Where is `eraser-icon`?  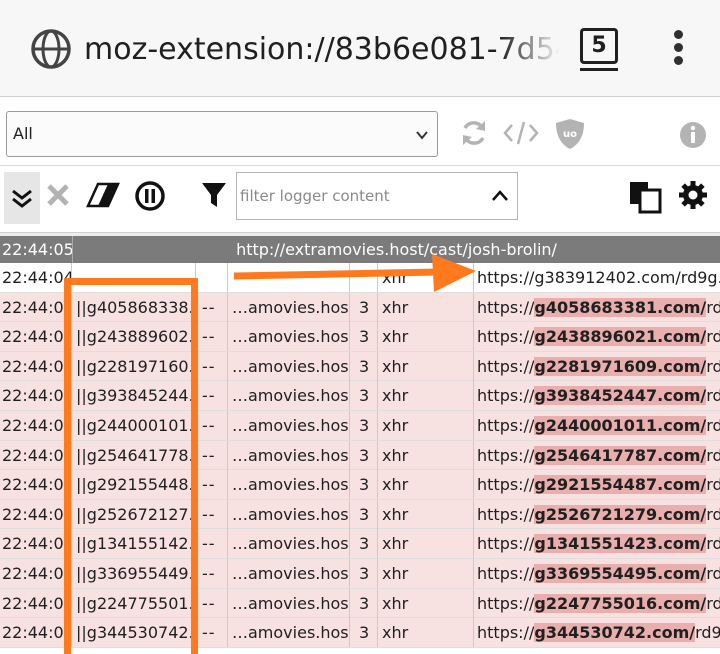 eraser-icon is located at coordinates (103, 195).